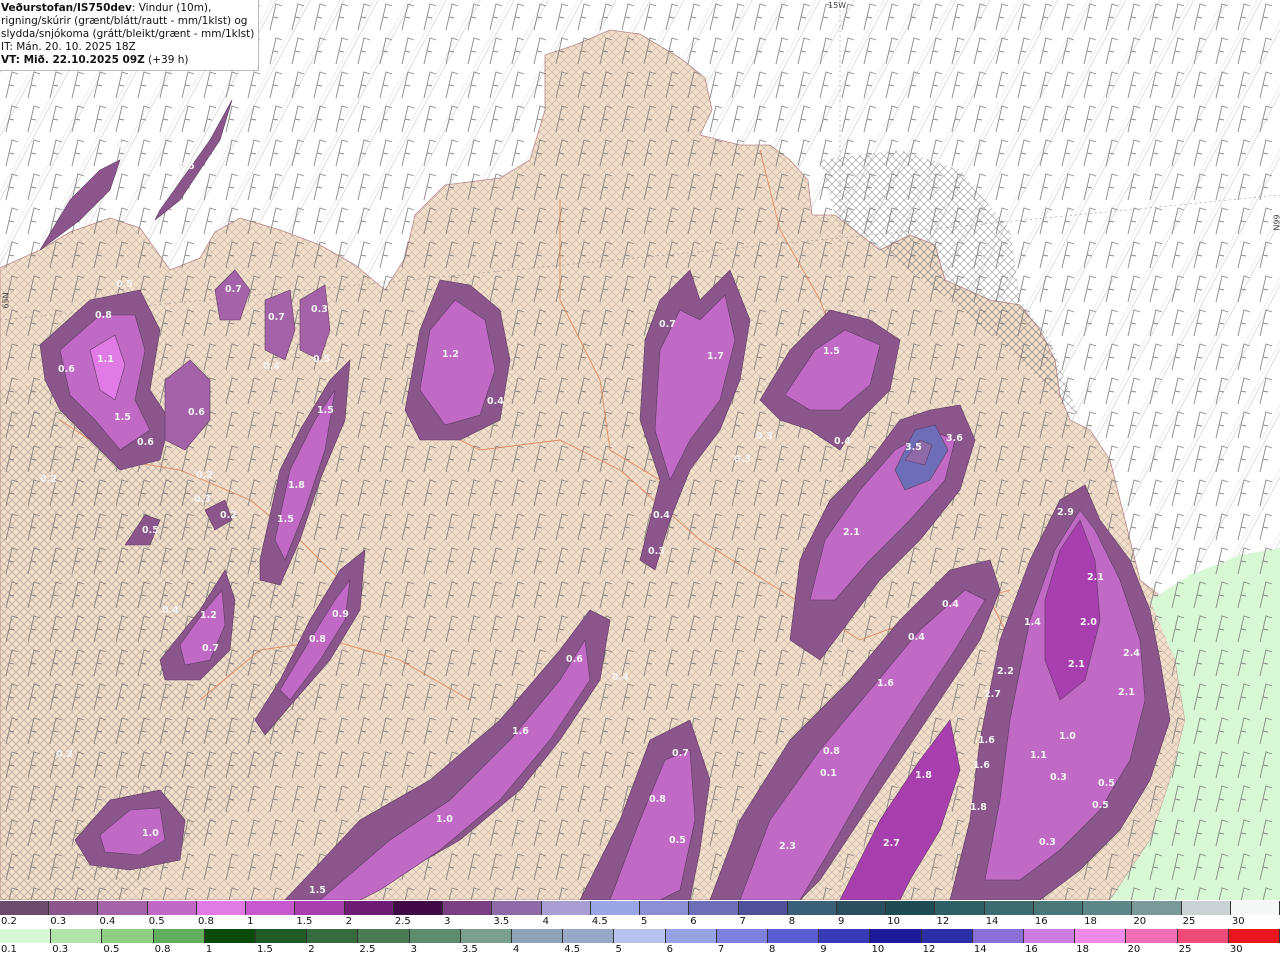  Describe the element at coordinates (992, 921) in the screenshot. I see `legend_snow-label: 14` at that location.